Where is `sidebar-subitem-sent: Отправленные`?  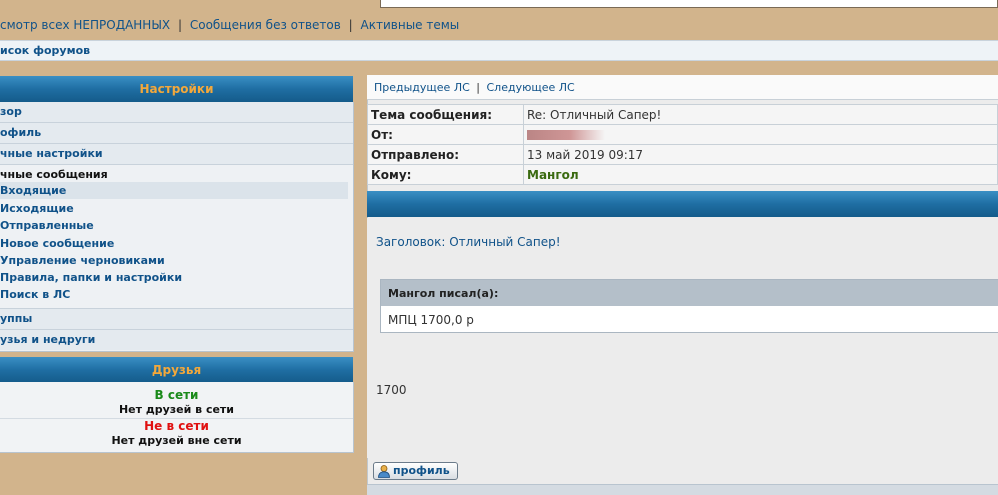
sidebar-subitem-sent: Отправленные is located at coordinates (176, 225).